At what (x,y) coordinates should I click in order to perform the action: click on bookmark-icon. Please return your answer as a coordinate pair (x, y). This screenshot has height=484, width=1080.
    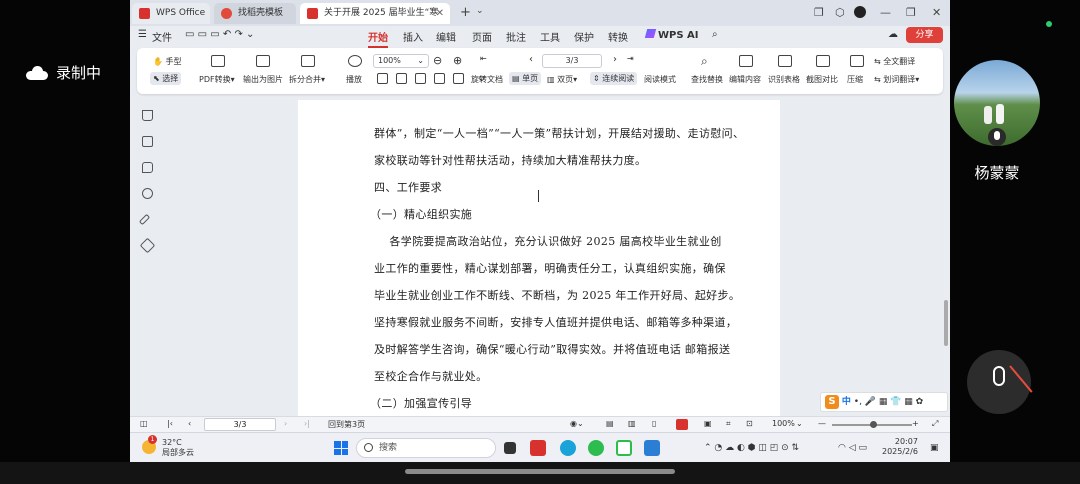
    Looking at the image, I should click on (147, 115).